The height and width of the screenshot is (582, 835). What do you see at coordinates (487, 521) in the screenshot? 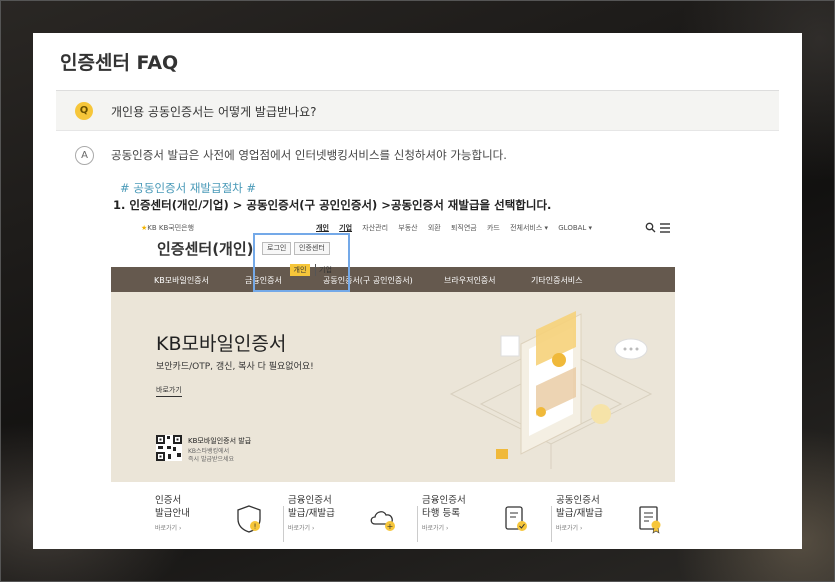
I see `card-other-bank-register: 금융인증서 타행 등록 바로가기 ›` at bounding box center [487, 521].